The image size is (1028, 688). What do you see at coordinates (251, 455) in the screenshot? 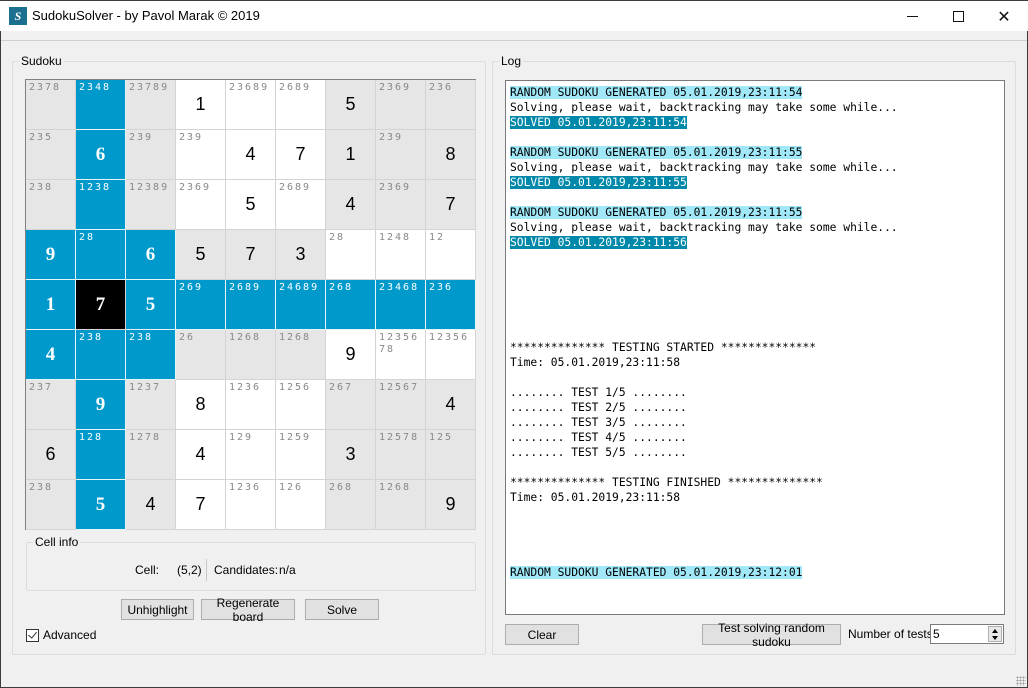
I see `sudoku-cell: 129` at bounding box center [251, 455].